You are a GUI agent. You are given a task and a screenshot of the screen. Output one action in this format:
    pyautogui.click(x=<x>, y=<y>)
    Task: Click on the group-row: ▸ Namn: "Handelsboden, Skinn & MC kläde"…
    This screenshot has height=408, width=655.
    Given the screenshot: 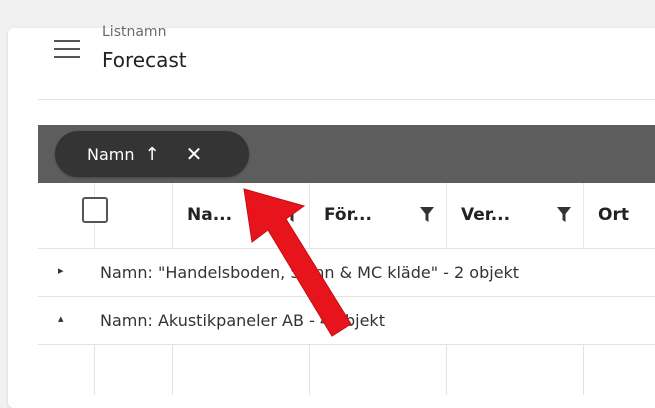 What is the action you would take?
    pyautogui.click(x=346, y=273)
    